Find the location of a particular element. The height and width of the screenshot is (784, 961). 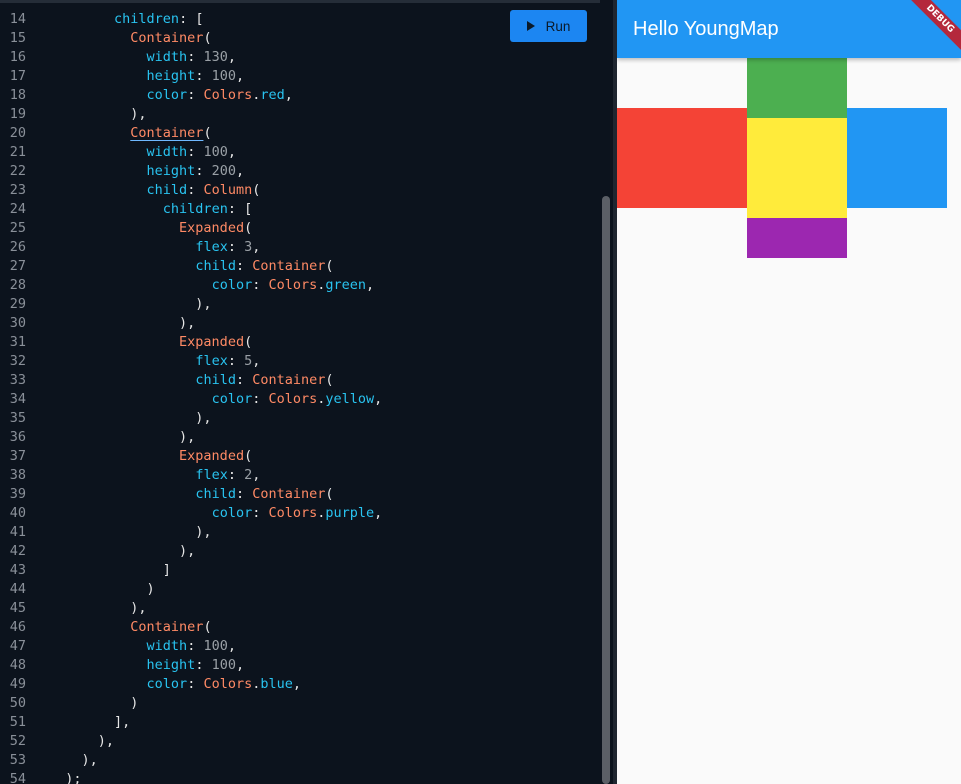

code-line: 30 ), is located at coordinates (300, 323).